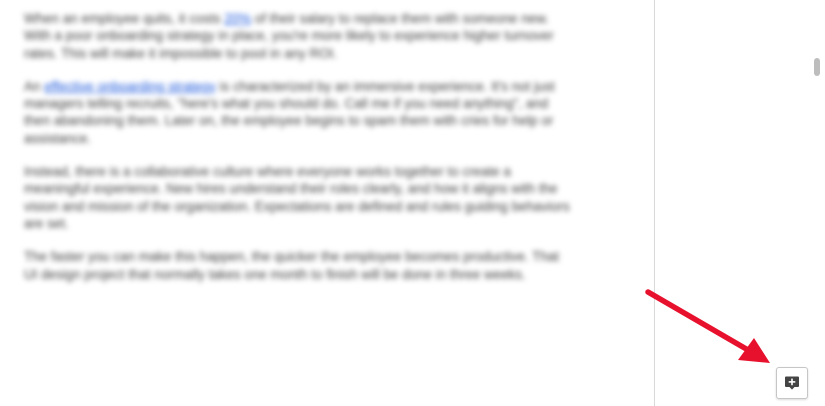 The width and height of the screenshot is (825, 406). I want to click on inline-link: 20%, so click(237, 18).